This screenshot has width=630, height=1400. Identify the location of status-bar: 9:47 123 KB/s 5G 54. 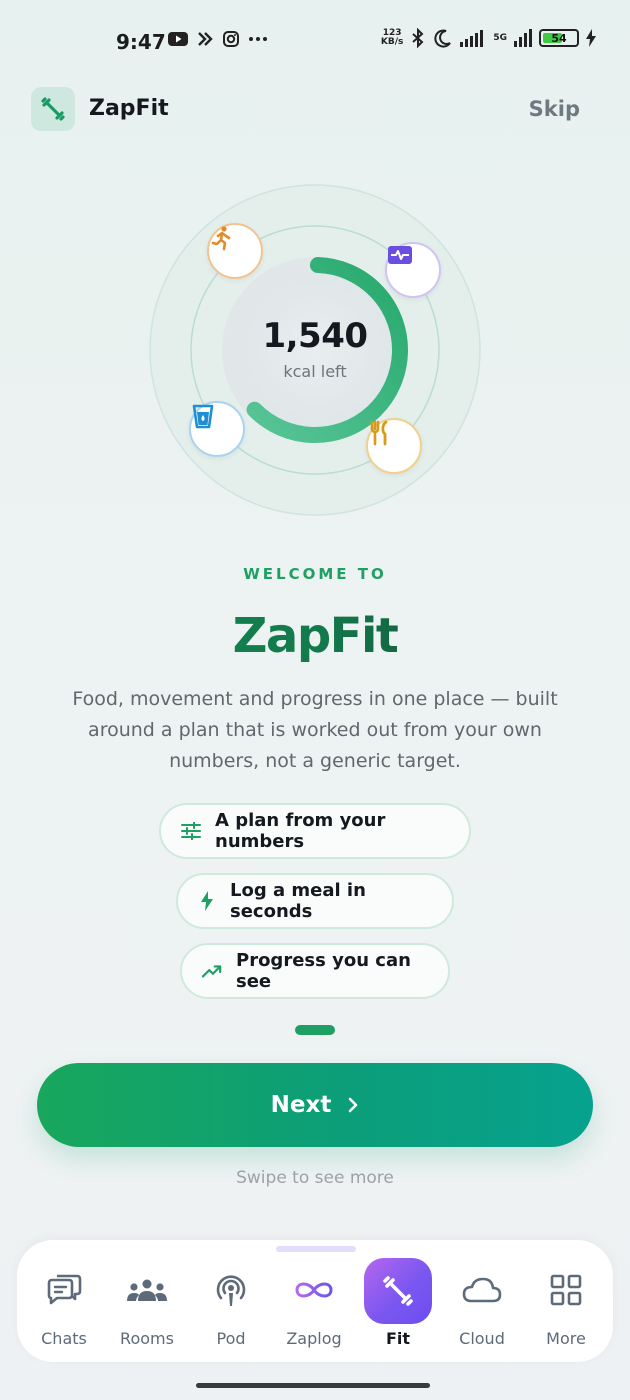
(315, 42).